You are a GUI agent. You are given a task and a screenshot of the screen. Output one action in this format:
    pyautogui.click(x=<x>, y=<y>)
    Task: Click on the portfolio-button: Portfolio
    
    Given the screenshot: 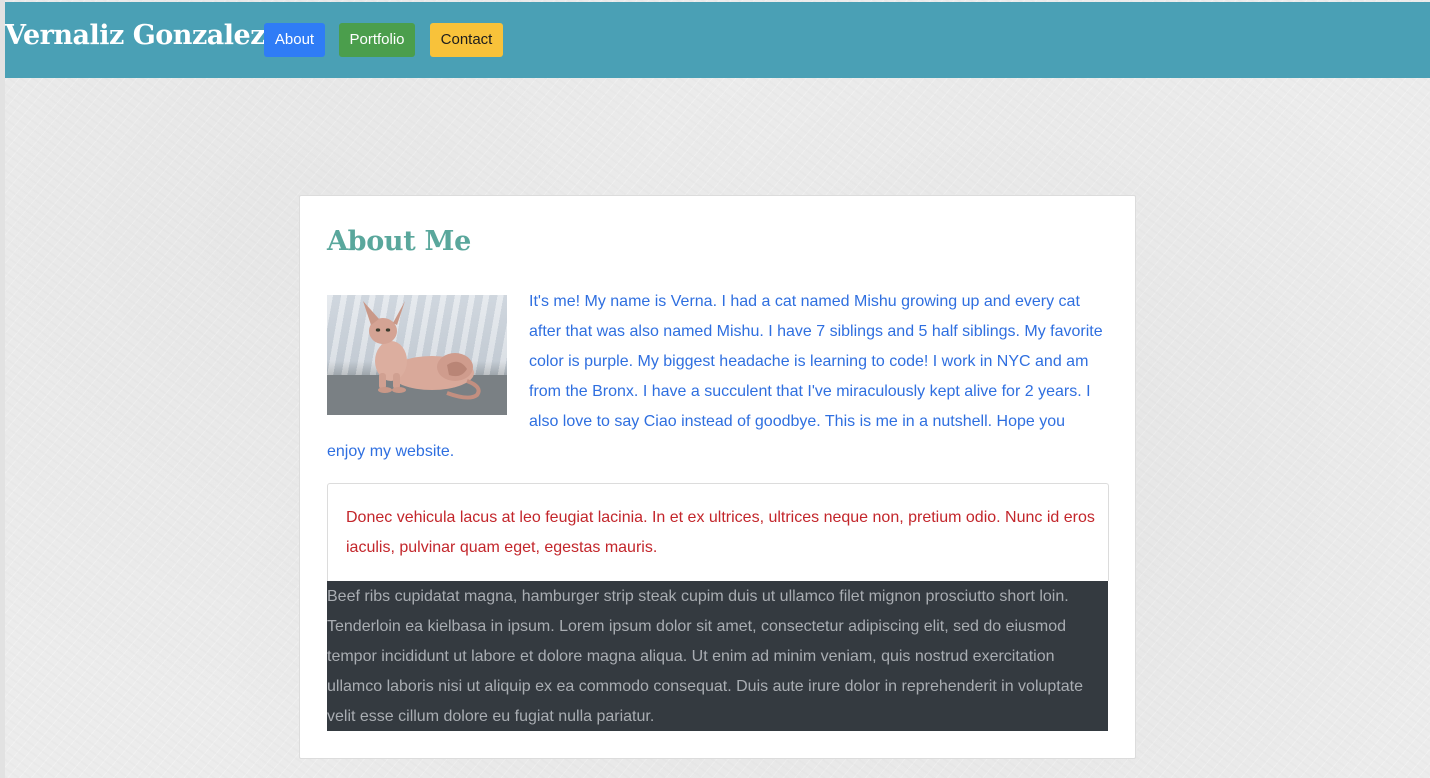 What is the action you would take?
    pyautogui.click(x=377, y=40)
    